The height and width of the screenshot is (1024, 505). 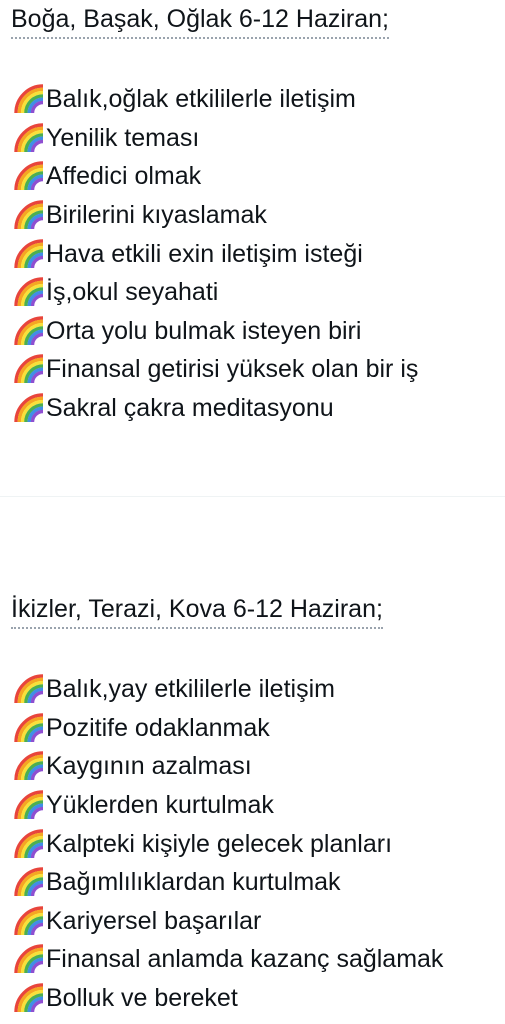 What do you see at coordinates (204, 253) in the screenshot?
I see `list-item-text: Hava etkili exin iletişim isteği` at bounding box center [204, 253].